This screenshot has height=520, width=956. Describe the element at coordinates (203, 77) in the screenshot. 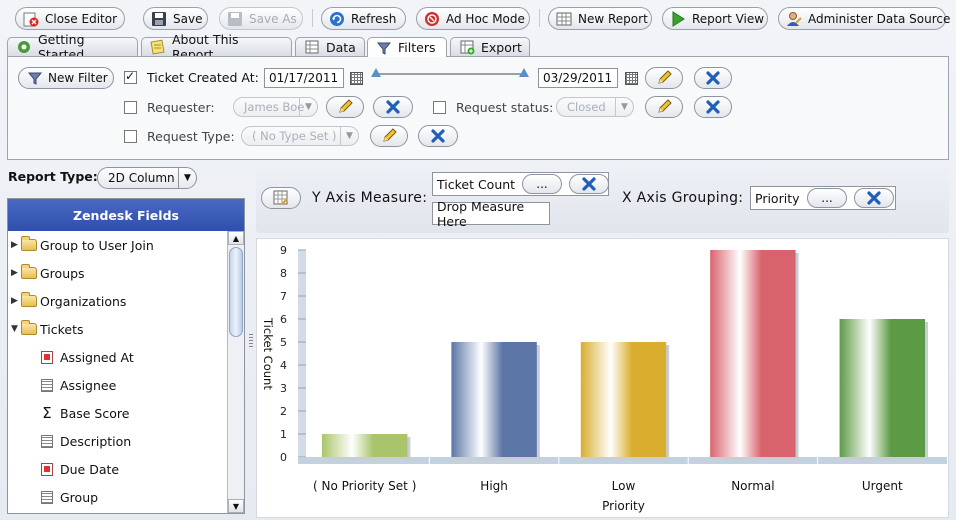

I see `ticket-created-label: Ticket Created At:` at that location.